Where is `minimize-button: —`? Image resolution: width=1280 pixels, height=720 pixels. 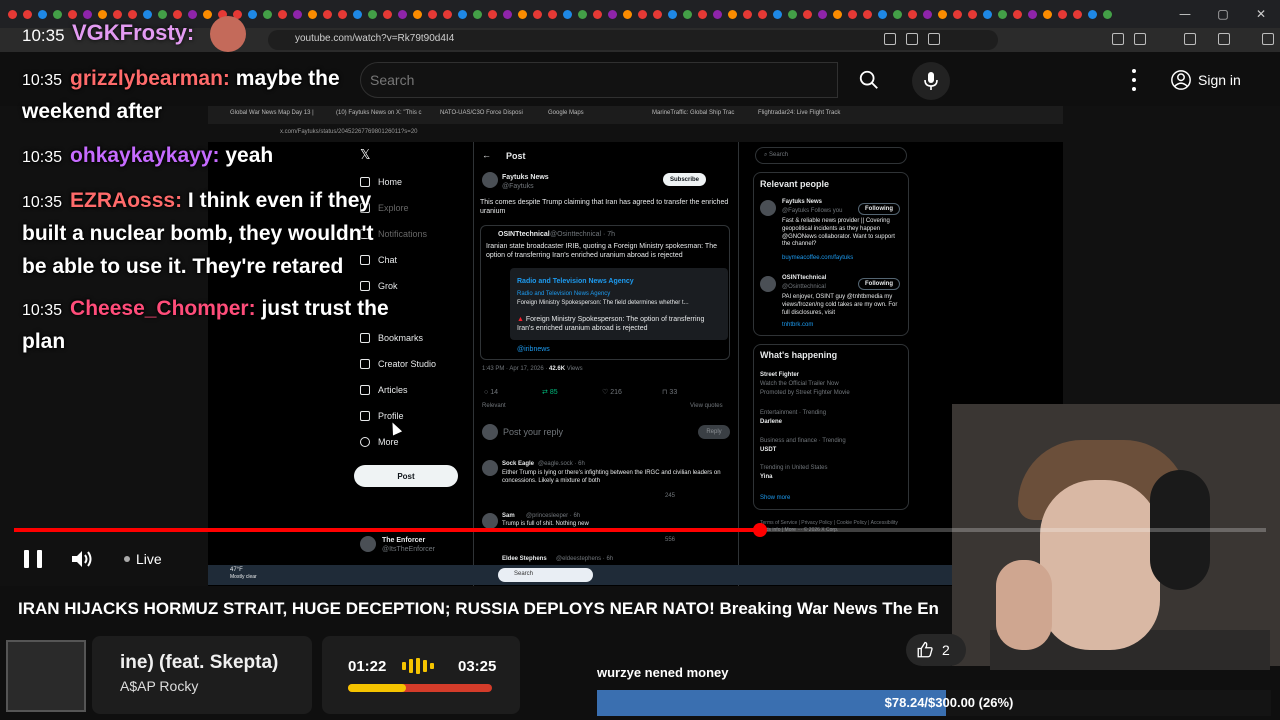
minimize-button: — is located at coordinates (1185, 14).